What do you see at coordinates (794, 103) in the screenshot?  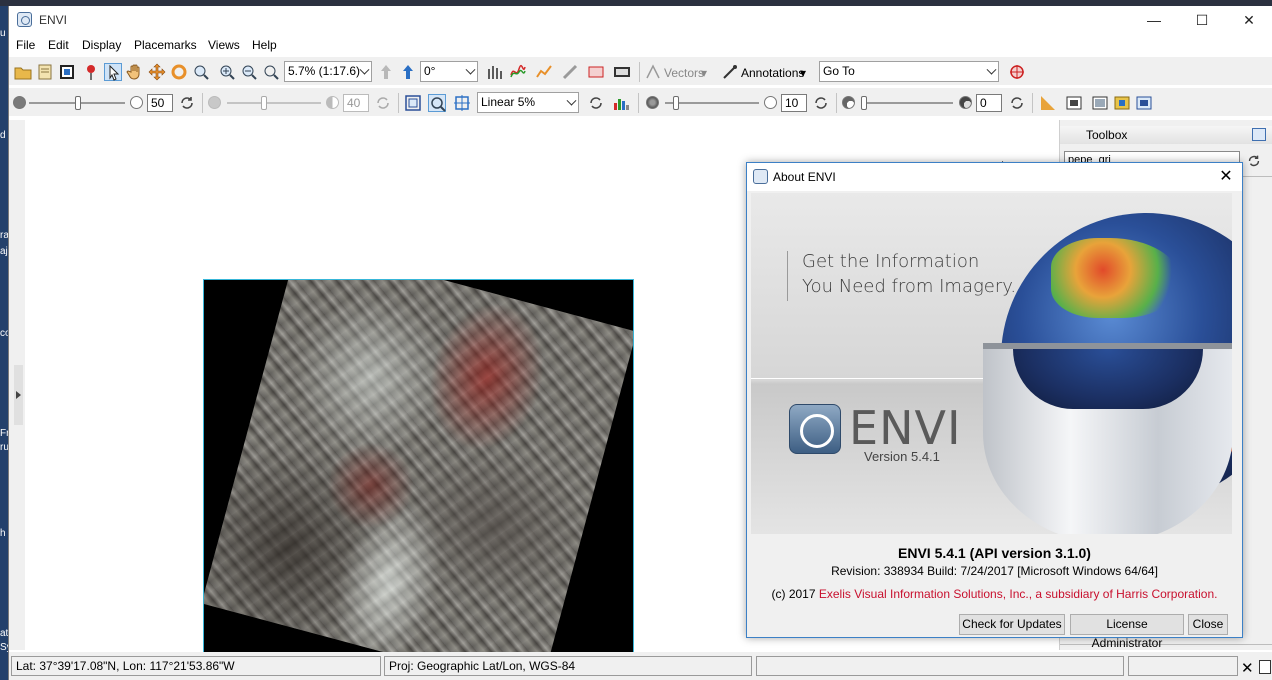 I see `sharpen-value: 10` at bounding box center [794, 103].